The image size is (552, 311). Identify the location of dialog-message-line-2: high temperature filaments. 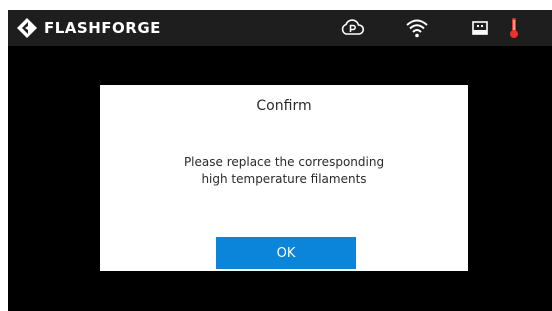
(284, 179).